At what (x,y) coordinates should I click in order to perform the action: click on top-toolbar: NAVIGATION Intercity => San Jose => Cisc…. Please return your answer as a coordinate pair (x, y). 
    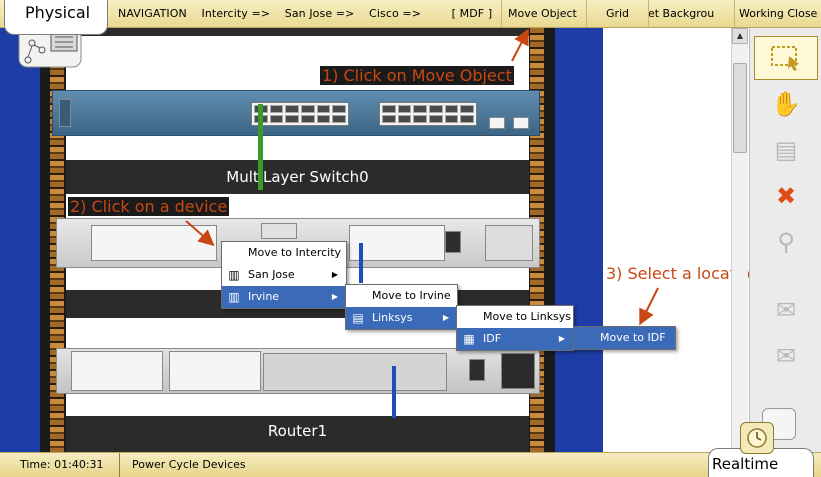
    Looking at the image, I should click on (410, 14).